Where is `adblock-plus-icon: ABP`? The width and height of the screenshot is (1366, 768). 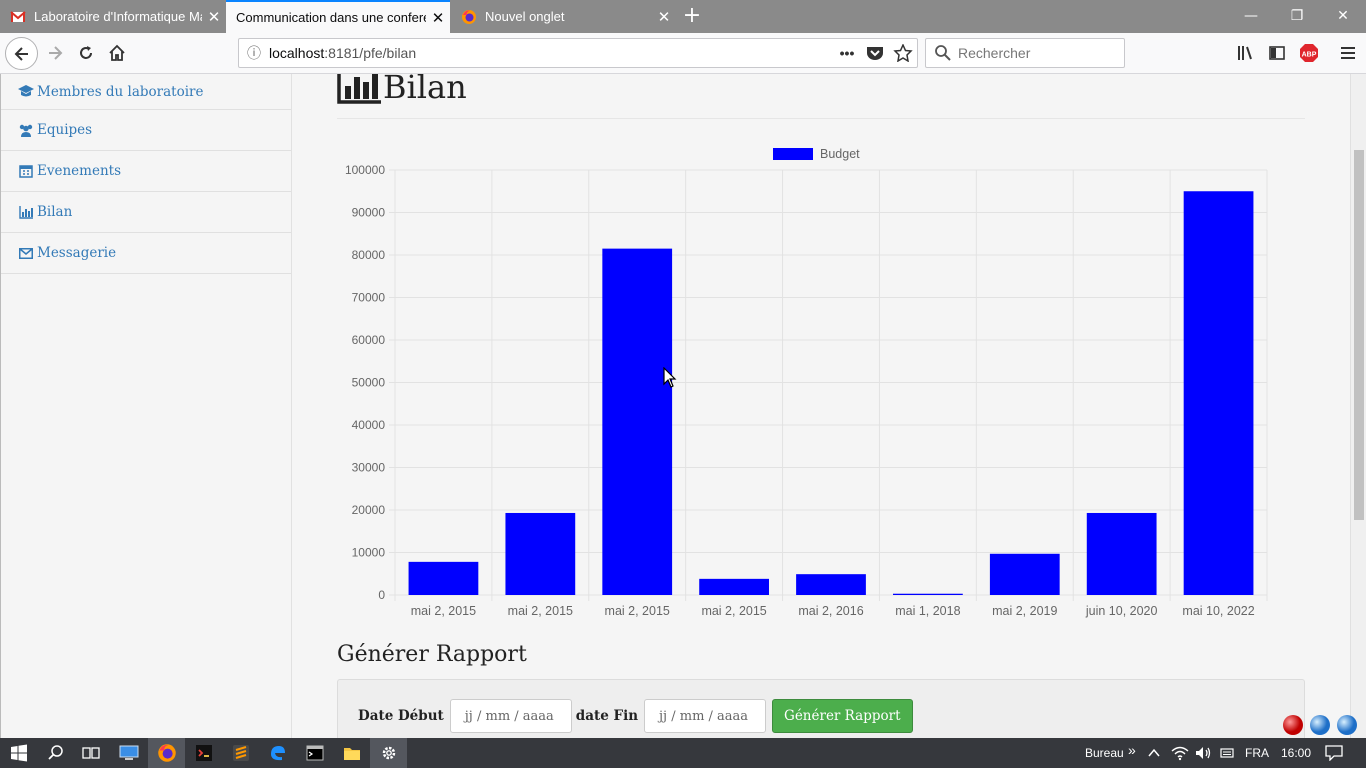
adblock-plus-icon: ABP is located at coordinates (1309, 53).